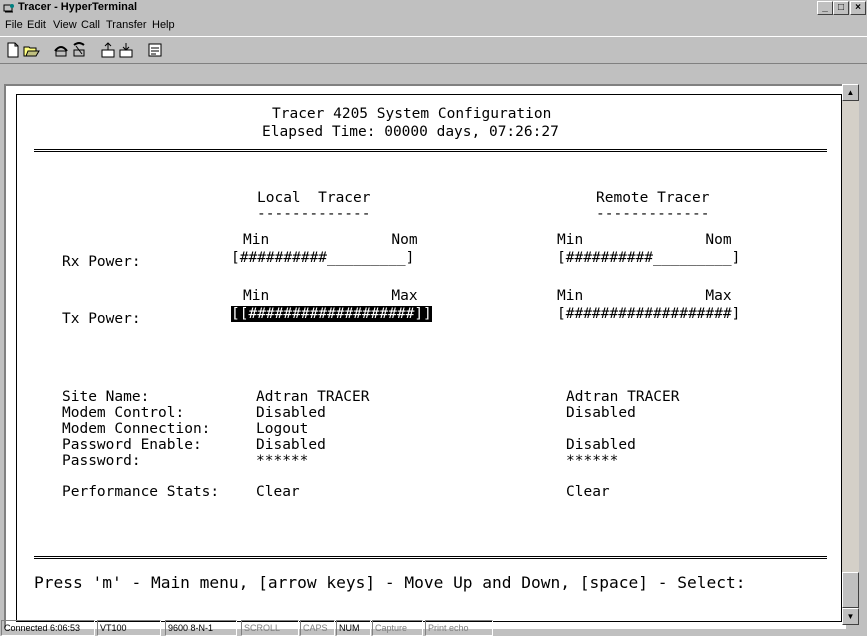 Image resolution: width=867 pixels, height=636 pixels. Describe the element at coordinates (412, 114) in the screenshot. I see `config-title: Tracer 4205 System Configuration` at that location.